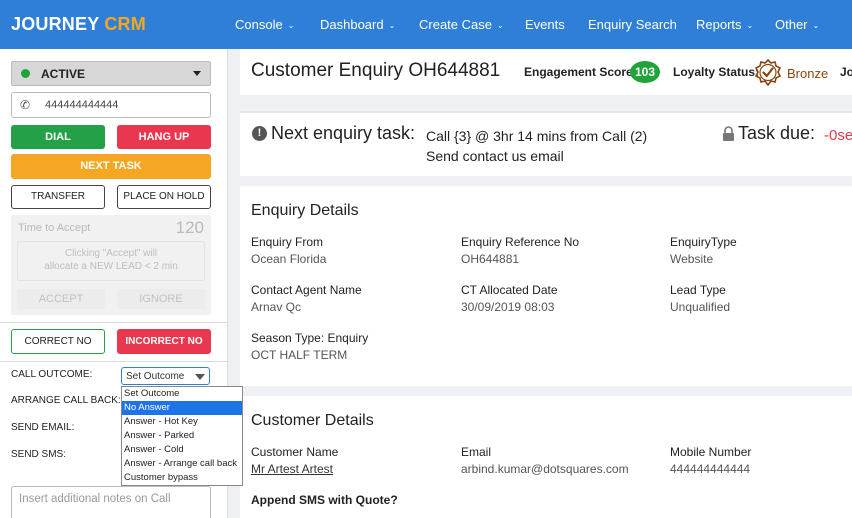 The width and height of the screenshot is (852, 518). I want to click on phone-number-value: 444444444444, so click(82, 105).